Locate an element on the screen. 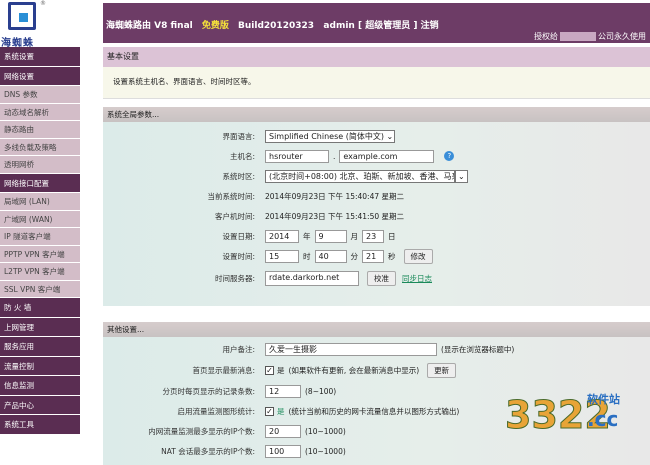 This screenshot has height=465, width=650. second-input: 21 is located at coordinates (373, 256).